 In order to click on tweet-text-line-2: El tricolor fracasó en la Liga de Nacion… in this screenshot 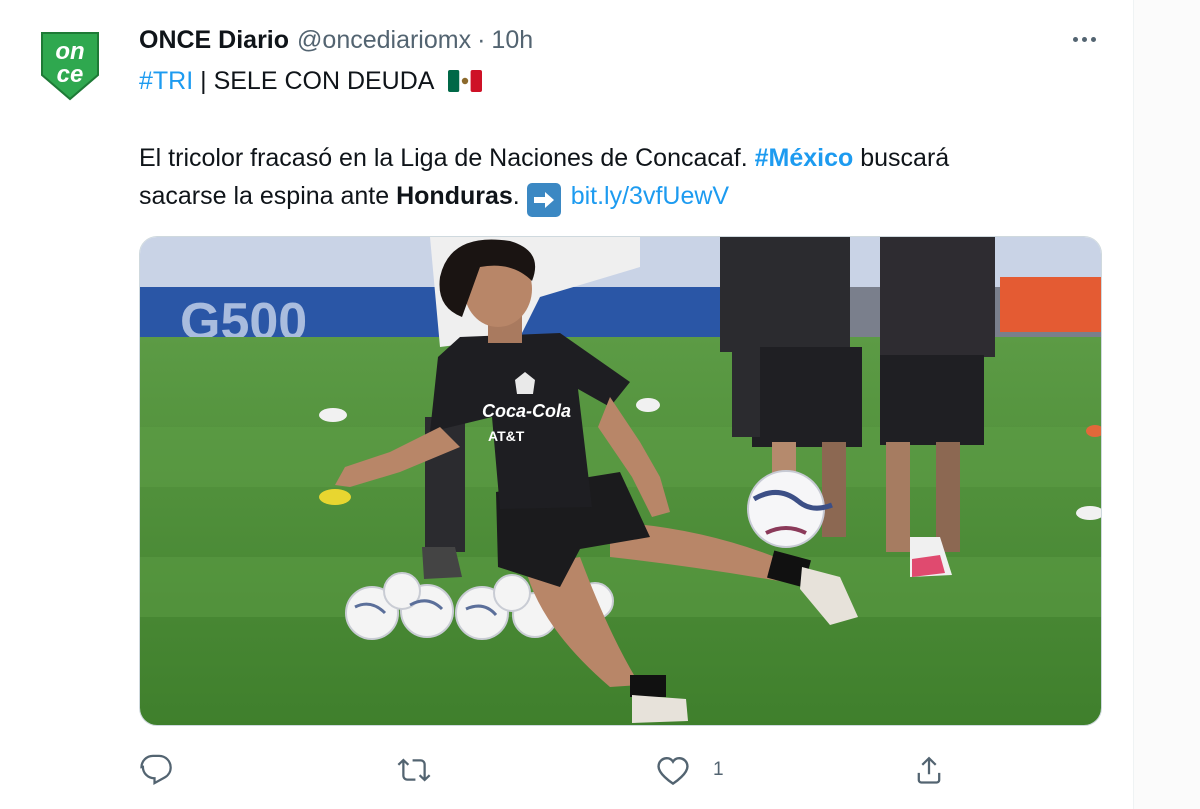, I will do `click(544, 158)`.